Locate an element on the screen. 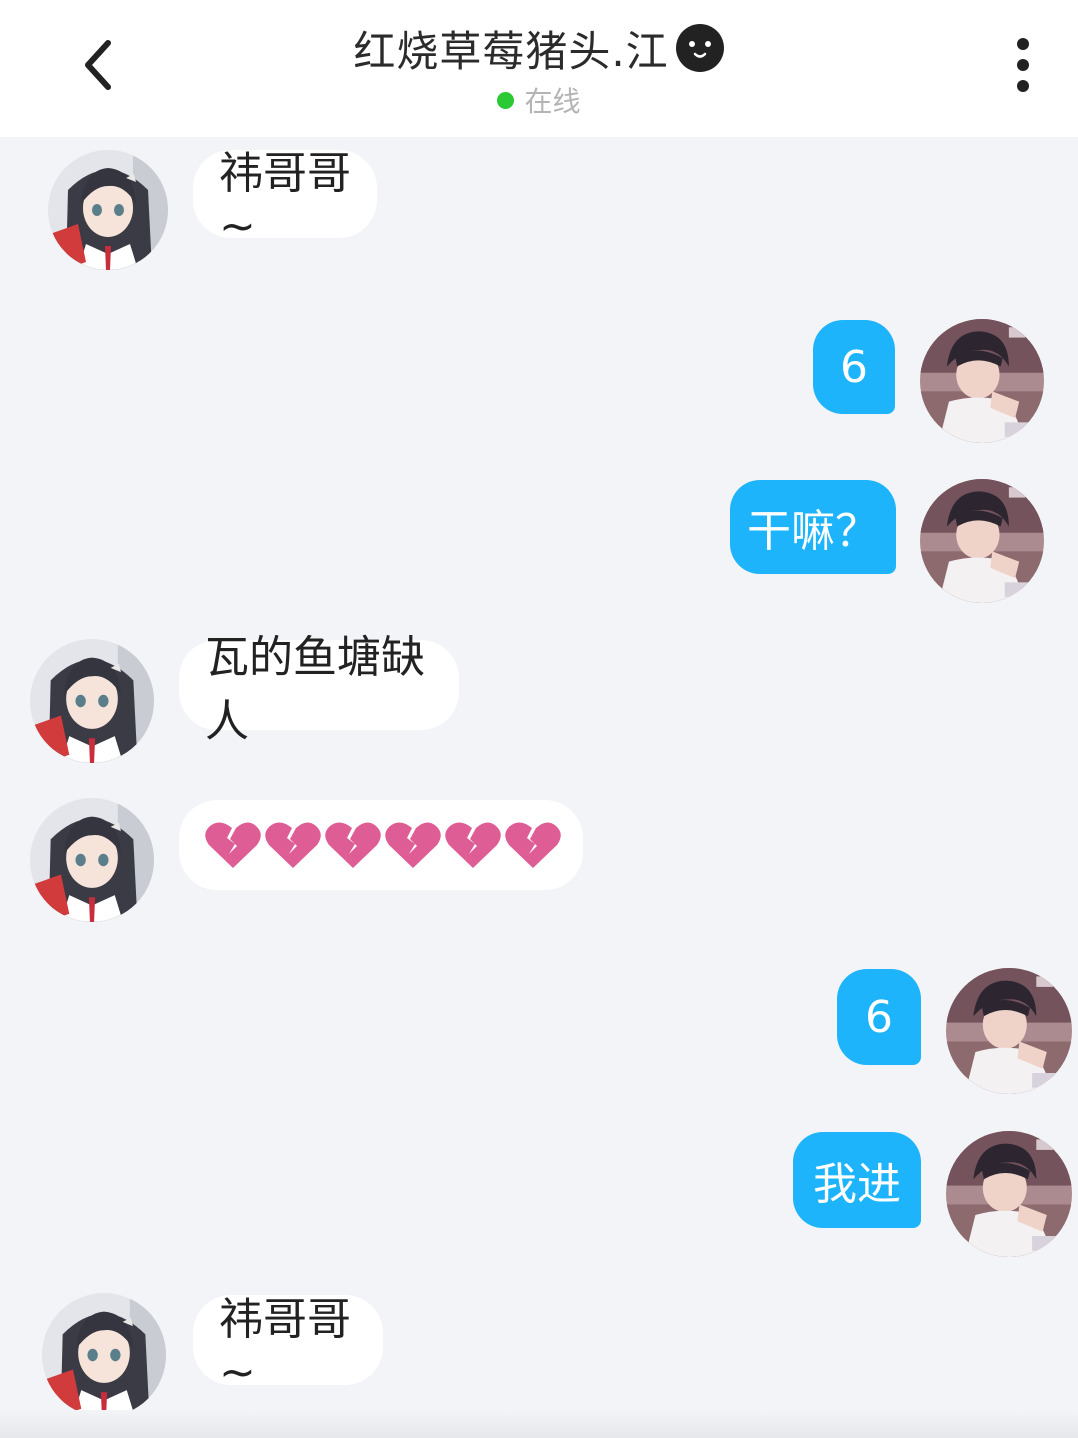 This screenshot has width=1078, height=1438. message-bubble-outgoing: 干嘛？ is located at coordinates (813, 527).